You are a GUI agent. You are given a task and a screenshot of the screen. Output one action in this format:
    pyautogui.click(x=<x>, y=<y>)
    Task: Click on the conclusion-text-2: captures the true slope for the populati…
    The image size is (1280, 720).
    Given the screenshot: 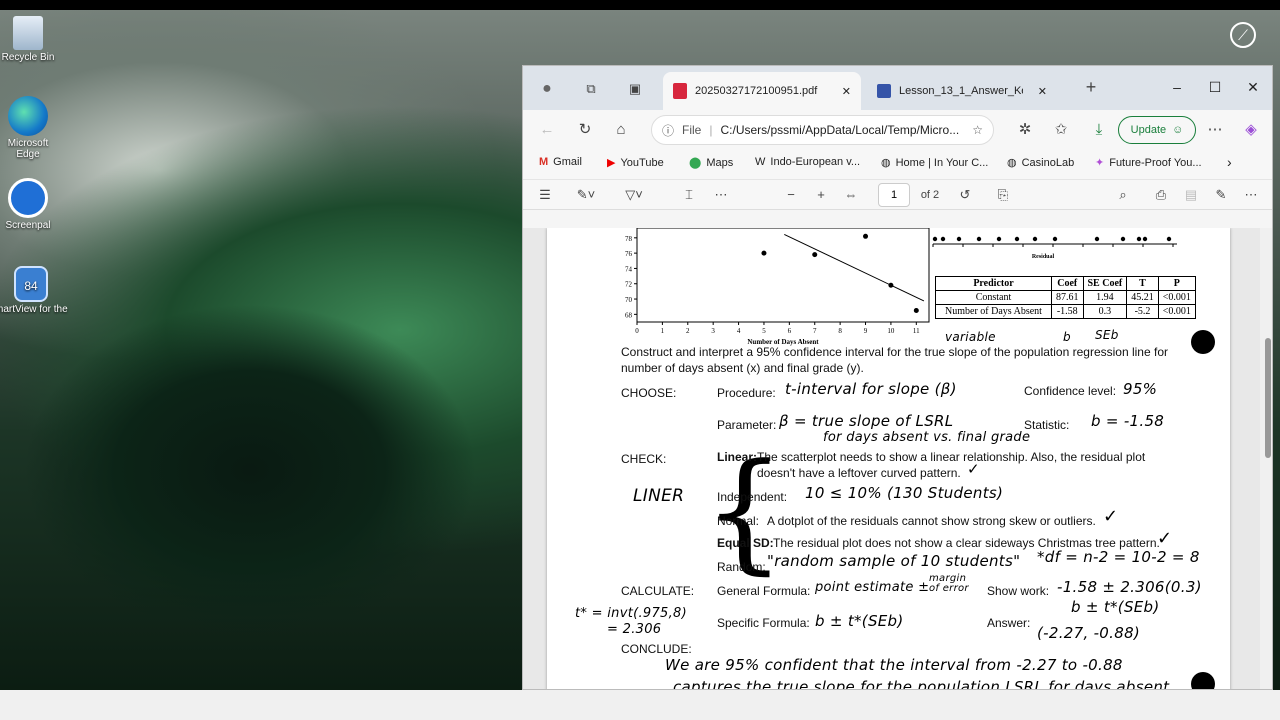 What is the action you would take?
    pyautogui.click(x=921, y=684)
    